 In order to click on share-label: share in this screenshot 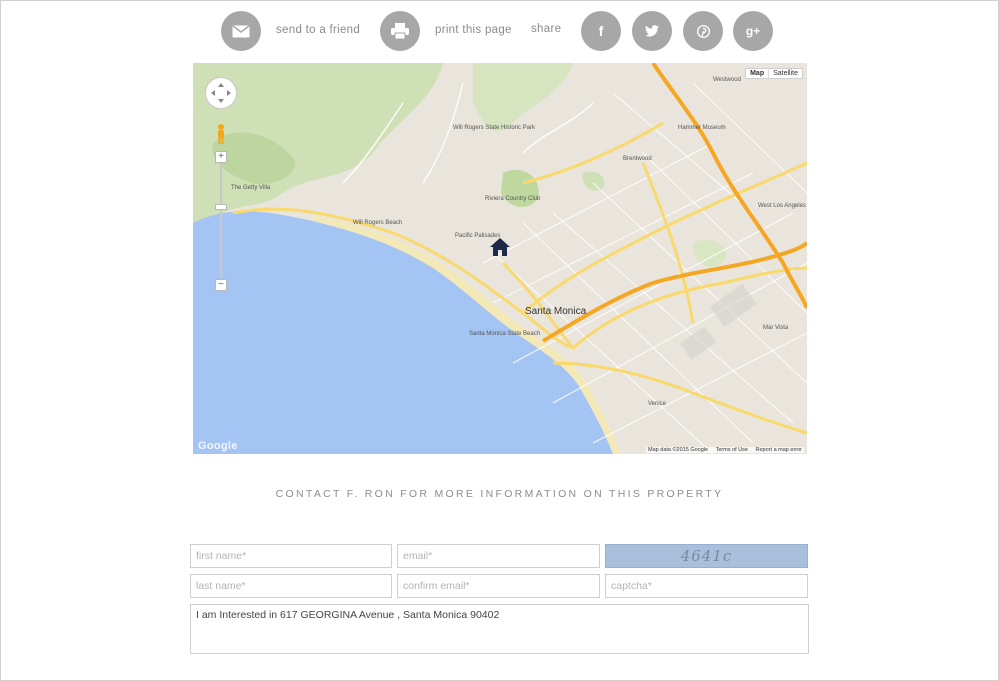, I will do `click(546, 29)`.